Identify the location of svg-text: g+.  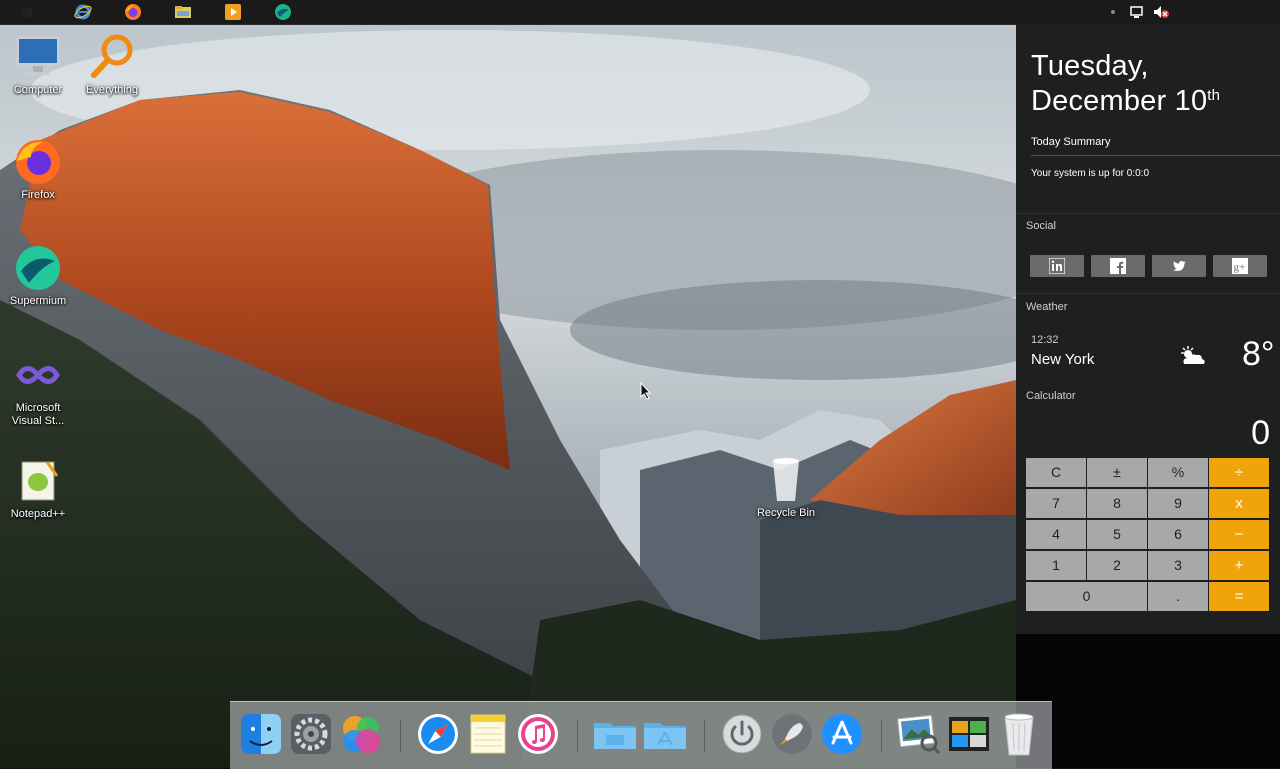
(1240, 268).